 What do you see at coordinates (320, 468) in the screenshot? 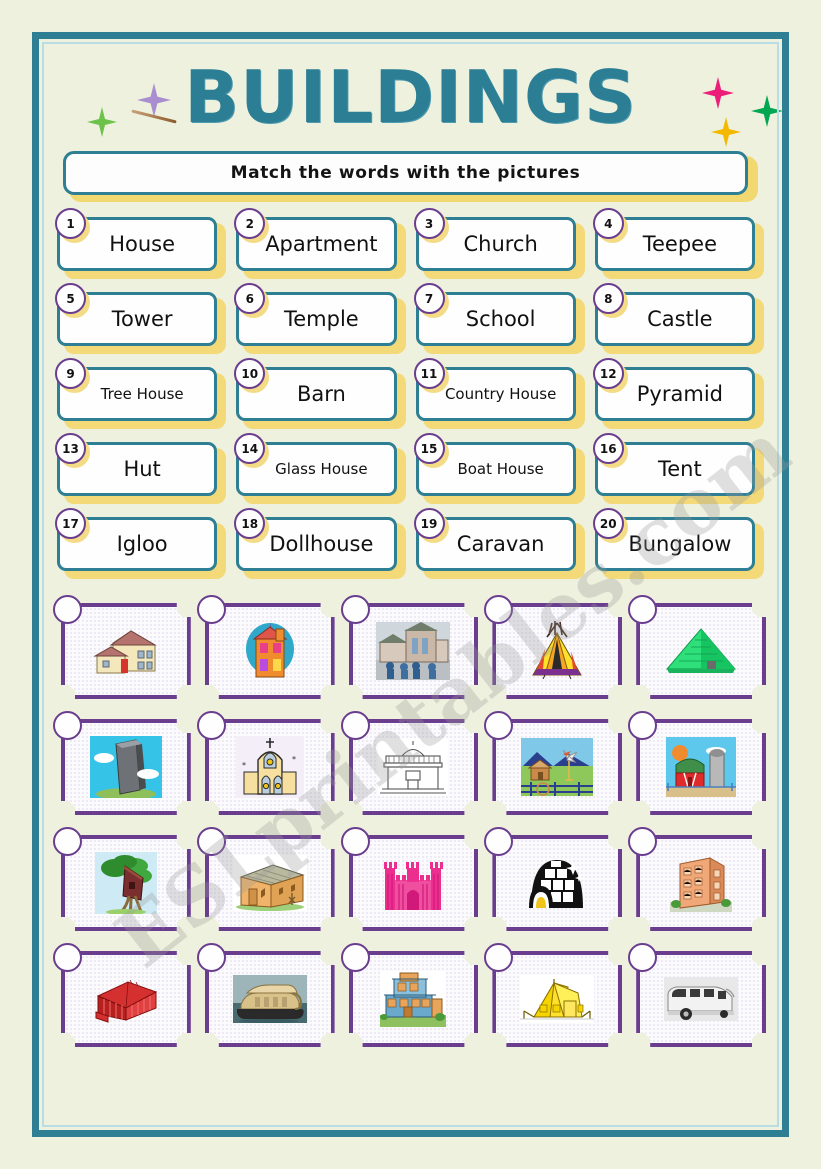
I see `word-card: Glass House 14` at bounding box center [320, 468].